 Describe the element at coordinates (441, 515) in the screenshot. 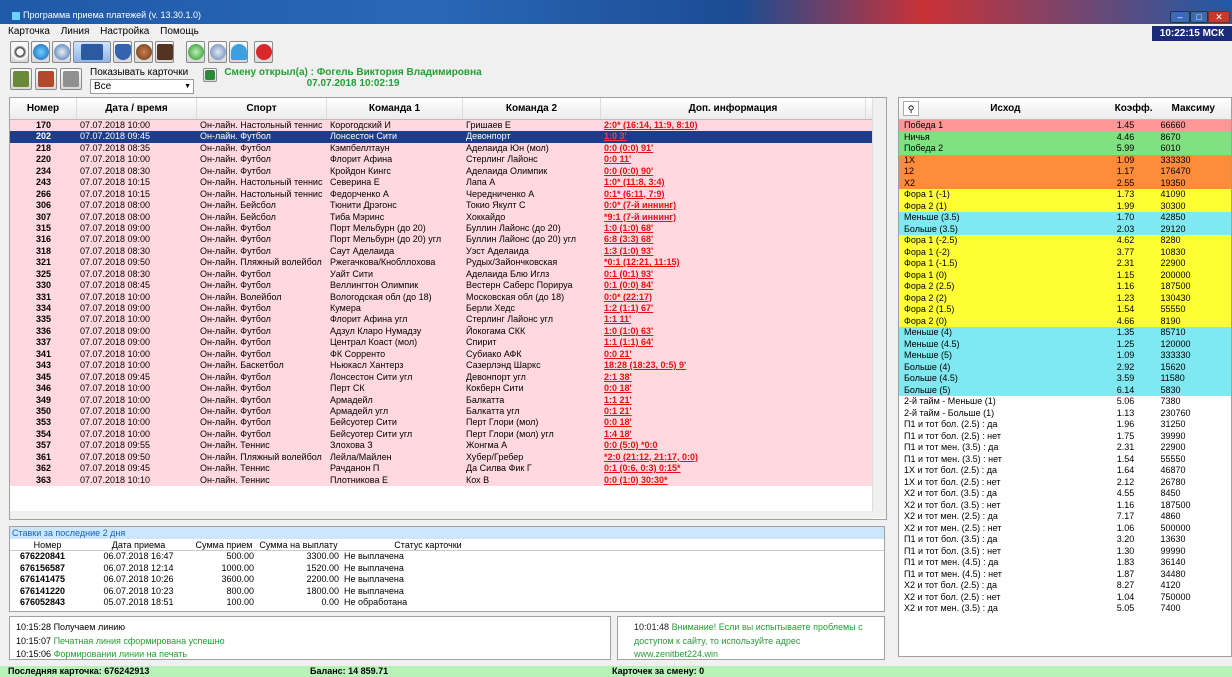

I see `grid-horizontal-scrollbar` at that location.